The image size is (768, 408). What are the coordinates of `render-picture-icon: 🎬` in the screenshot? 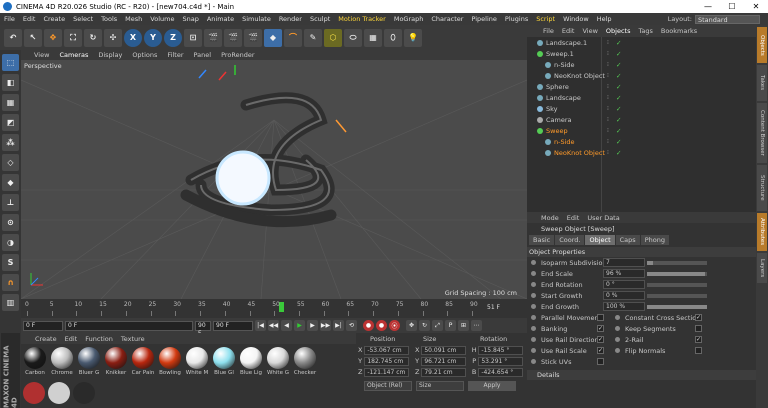 It's located at (233, 37).